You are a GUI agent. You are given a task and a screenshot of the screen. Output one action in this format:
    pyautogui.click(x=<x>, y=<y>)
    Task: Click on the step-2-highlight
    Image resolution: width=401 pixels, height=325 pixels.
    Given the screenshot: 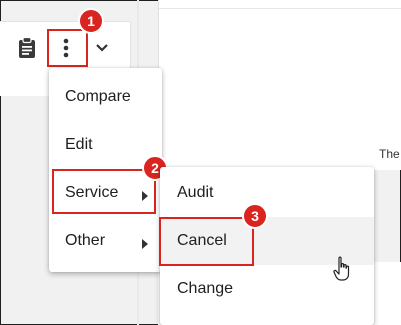 What is the action you would take?
    pyautogui.click(x=104, y=191)
    